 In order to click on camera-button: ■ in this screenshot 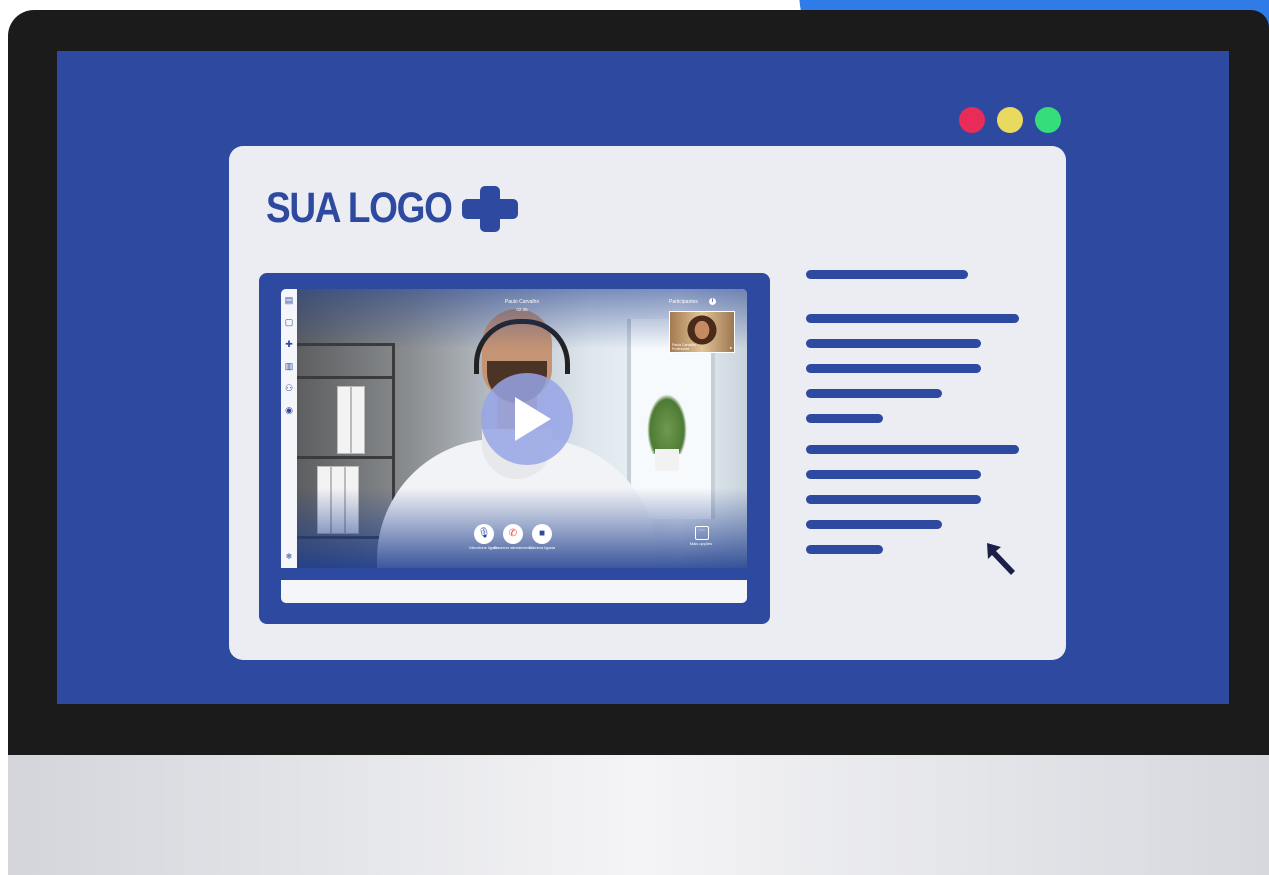, I will do `click(542, 534)`.